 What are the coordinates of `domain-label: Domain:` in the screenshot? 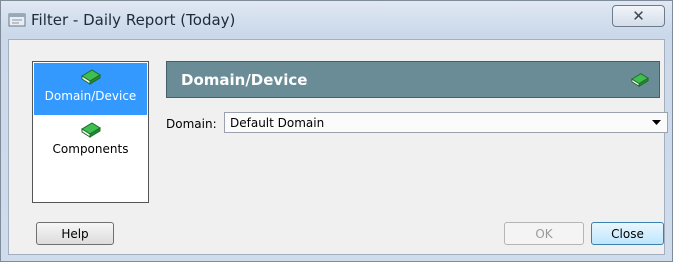 It's located at (191, 124).